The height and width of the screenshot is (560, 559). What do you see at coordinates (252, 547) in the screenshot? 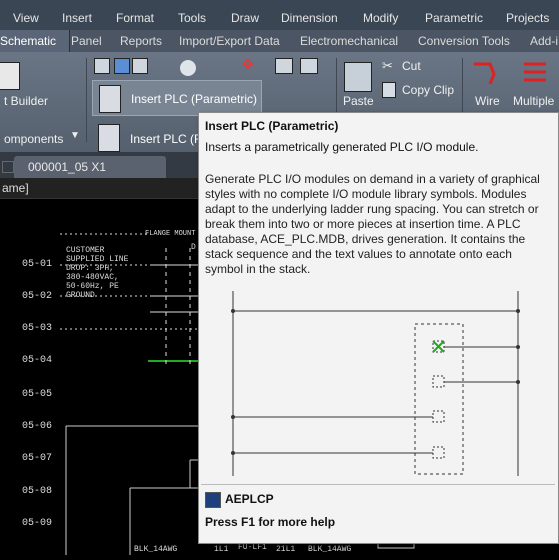
I see `fuse-label: FU-LF1` at bounding box center [252, 547].